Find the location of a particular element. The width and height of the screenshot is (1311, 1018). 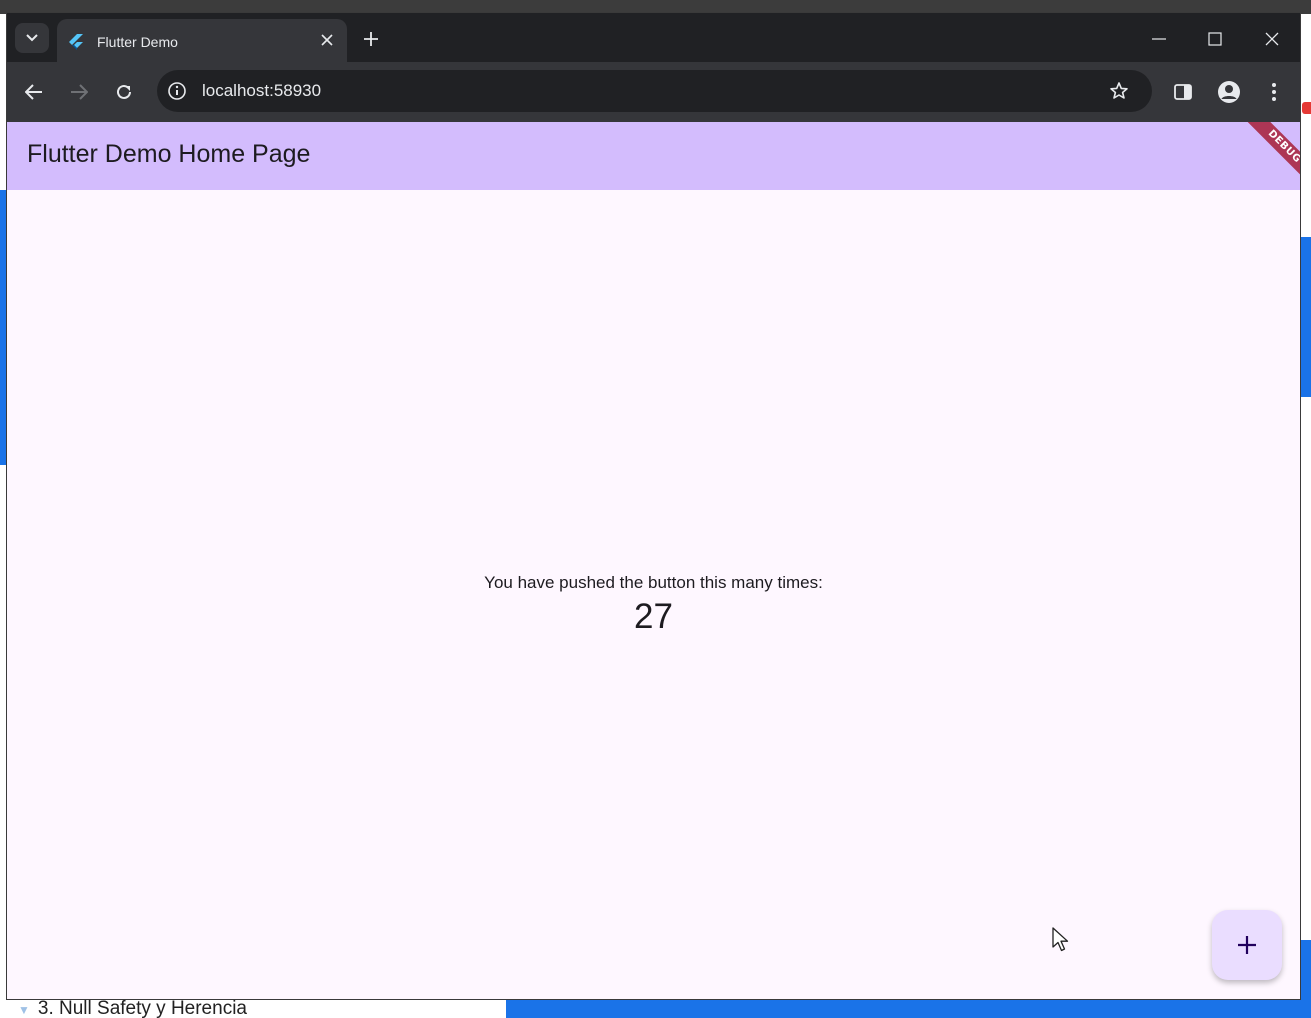

maximize-icon is located at coordinates (1215, 39).